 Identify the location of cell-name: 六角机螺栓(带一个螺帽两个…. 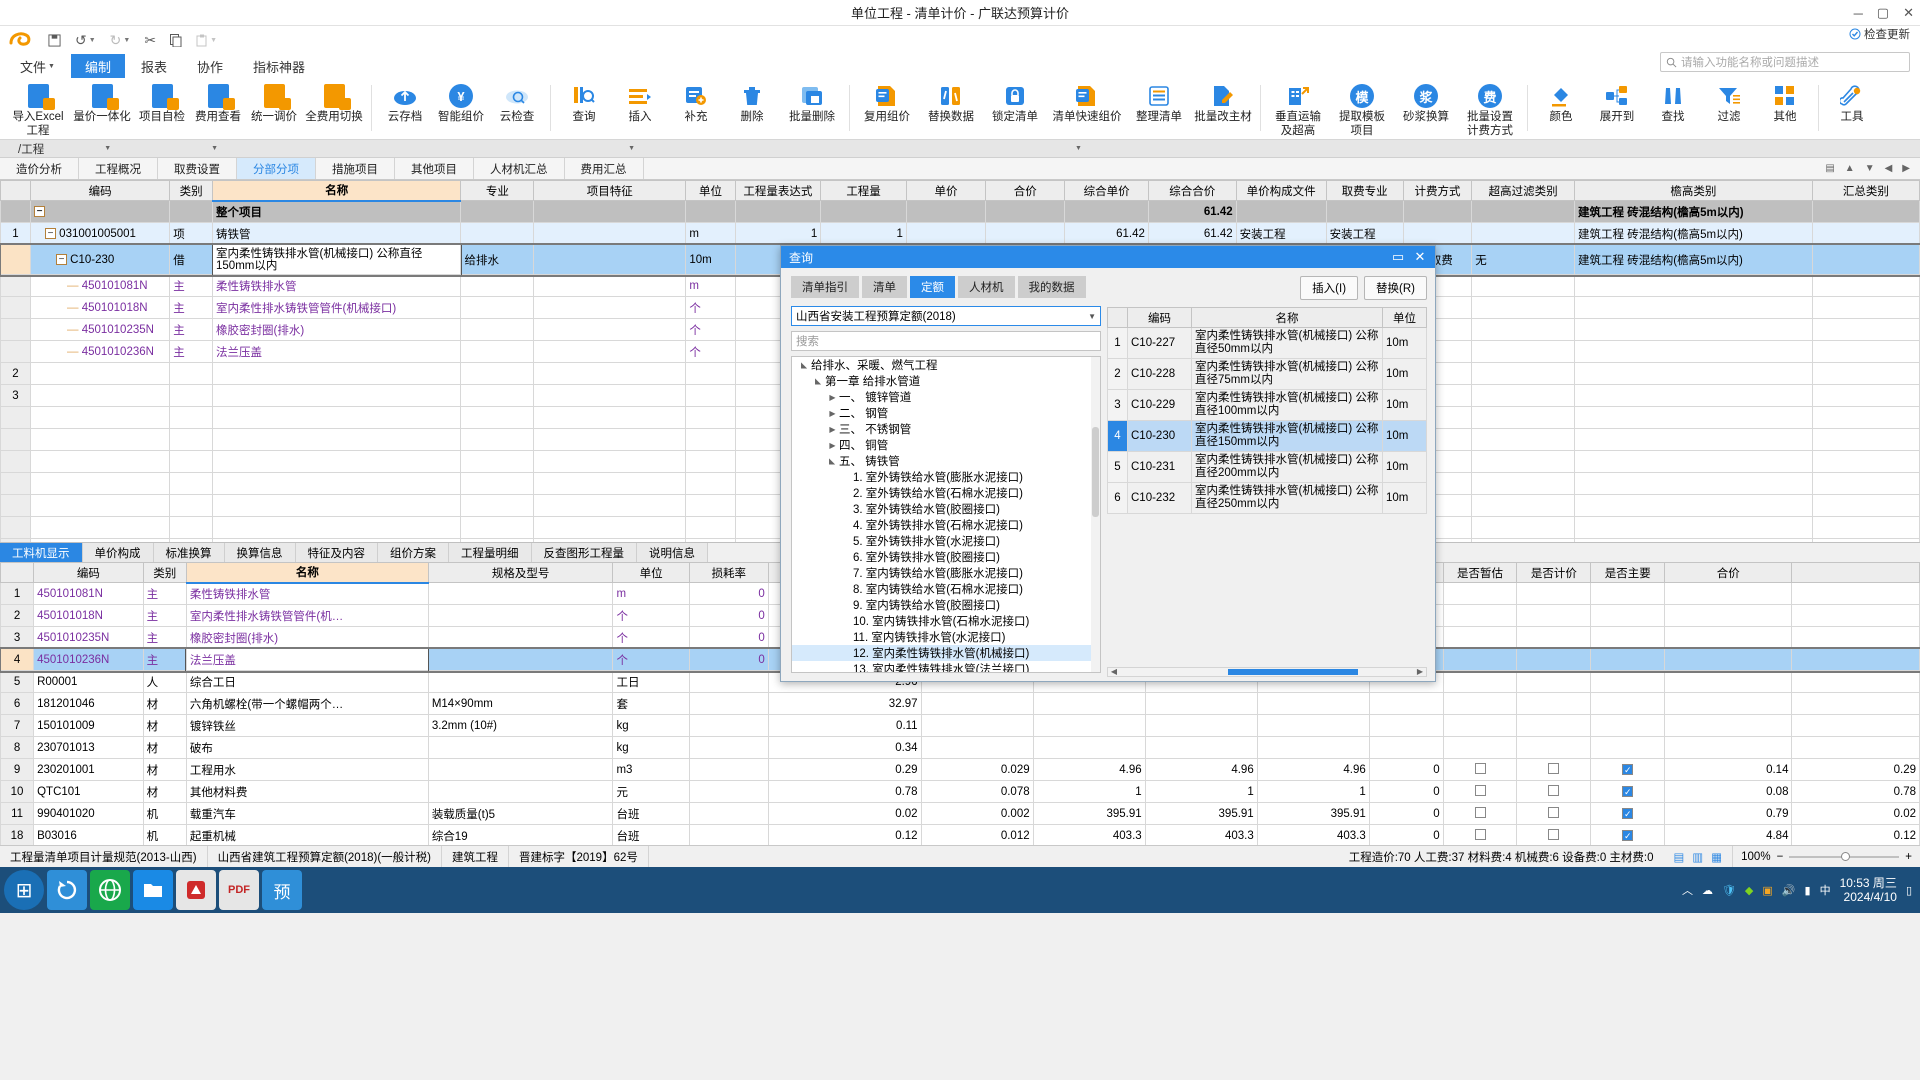
(307, 703).